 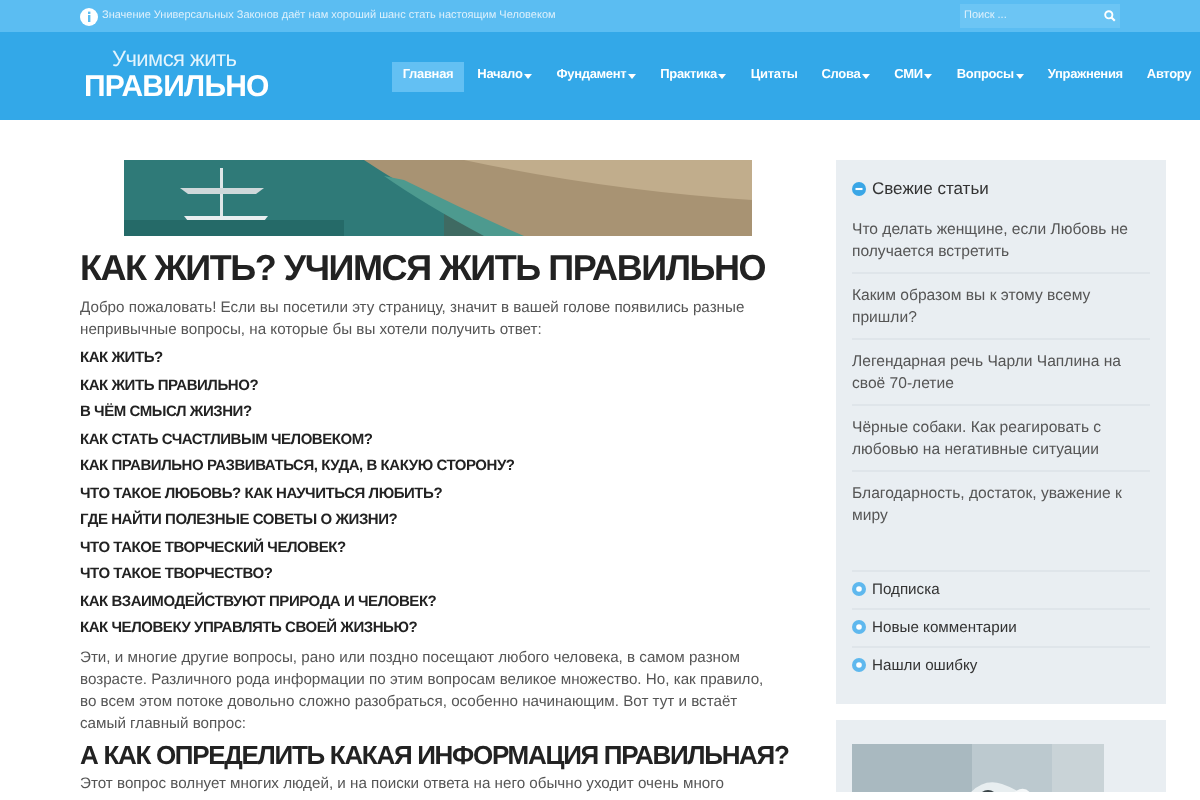 I want to click on search-icon, so click(x=1110, y=16).